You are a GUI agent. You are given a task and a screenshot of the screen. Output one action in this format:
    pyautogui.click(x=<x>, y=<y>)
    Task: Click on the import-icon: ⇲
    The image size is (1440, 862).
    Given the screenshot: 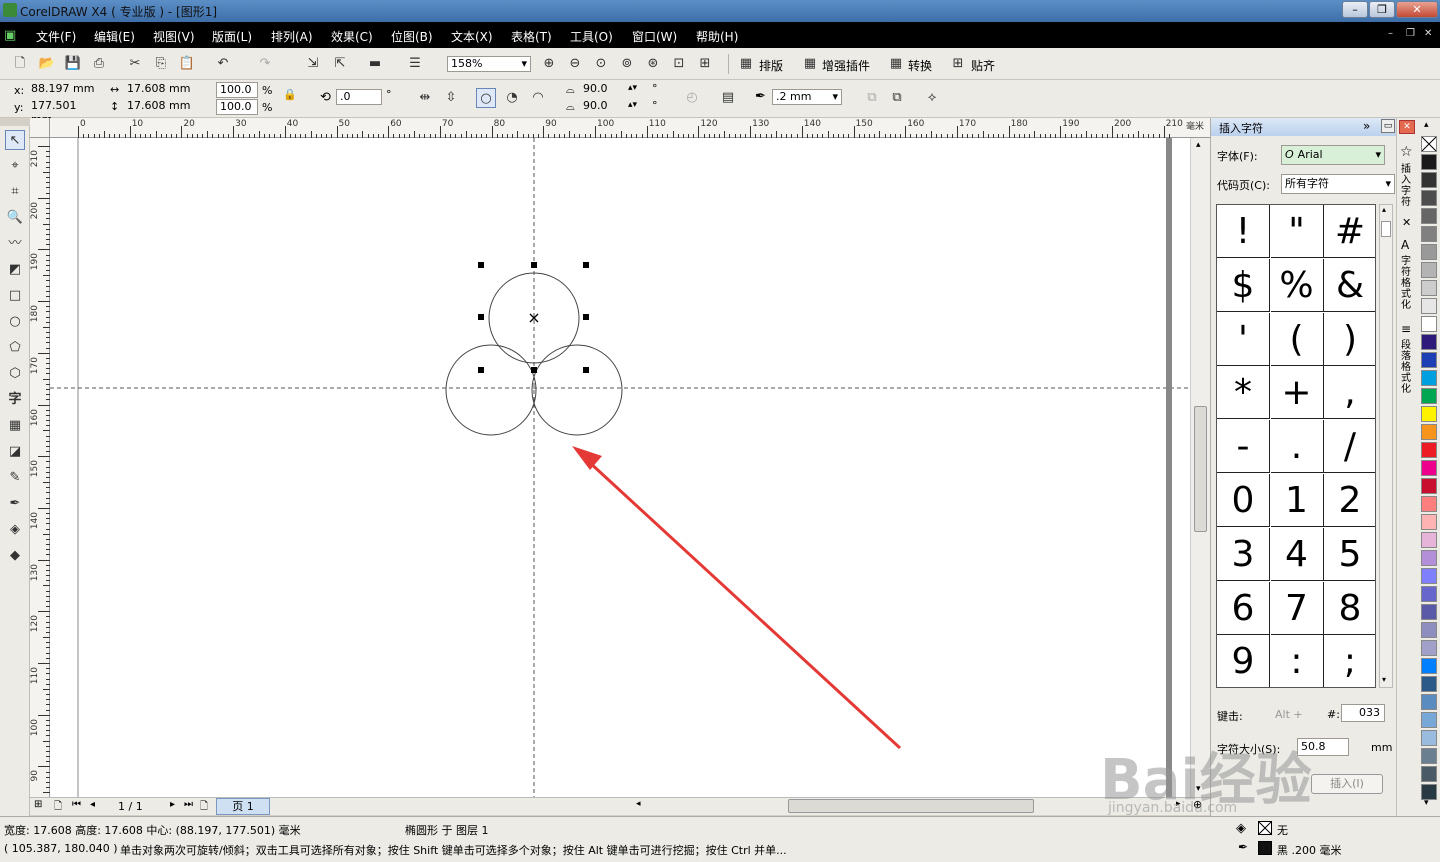 What is the action you would take?
    pyautogui.click(x=313, y=64)
    